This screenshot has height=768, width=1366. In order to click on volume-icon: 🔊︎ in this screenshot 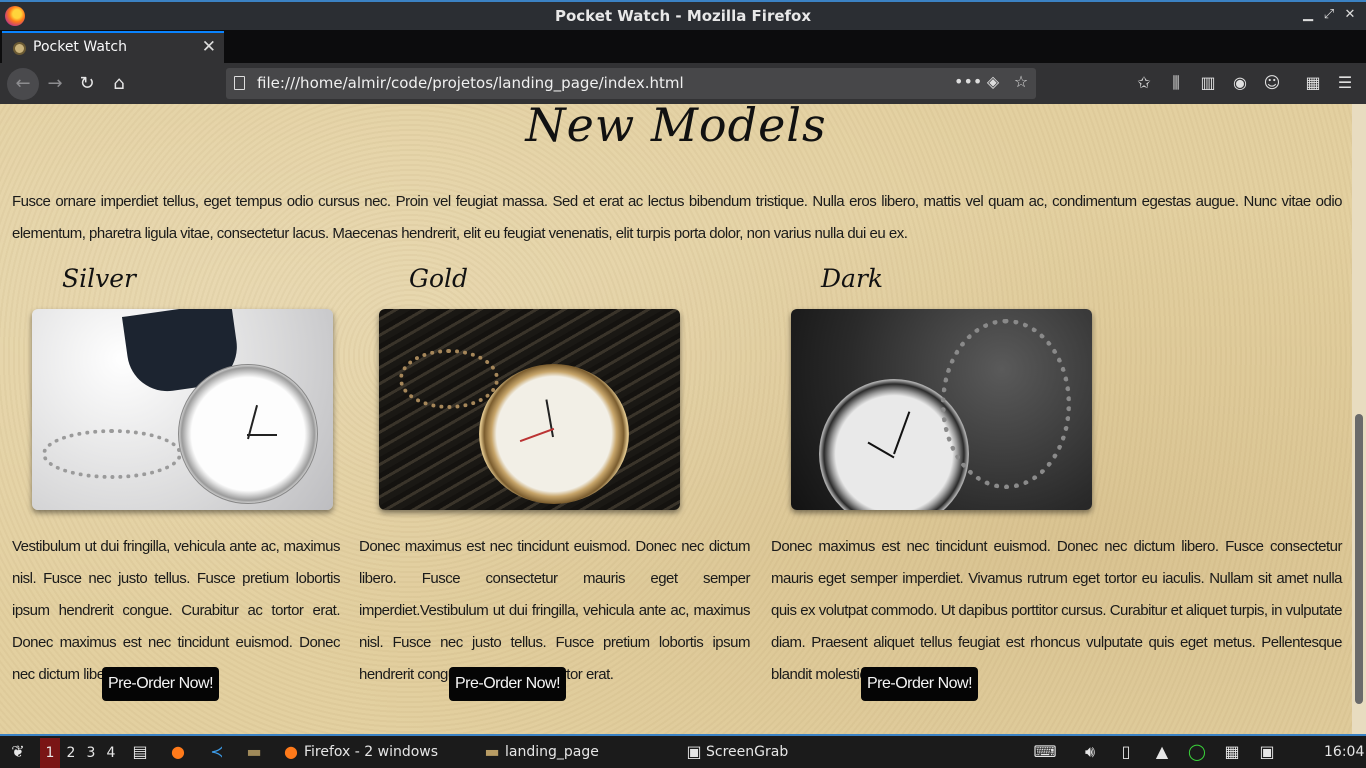, I will do `click(1090, 752)`.